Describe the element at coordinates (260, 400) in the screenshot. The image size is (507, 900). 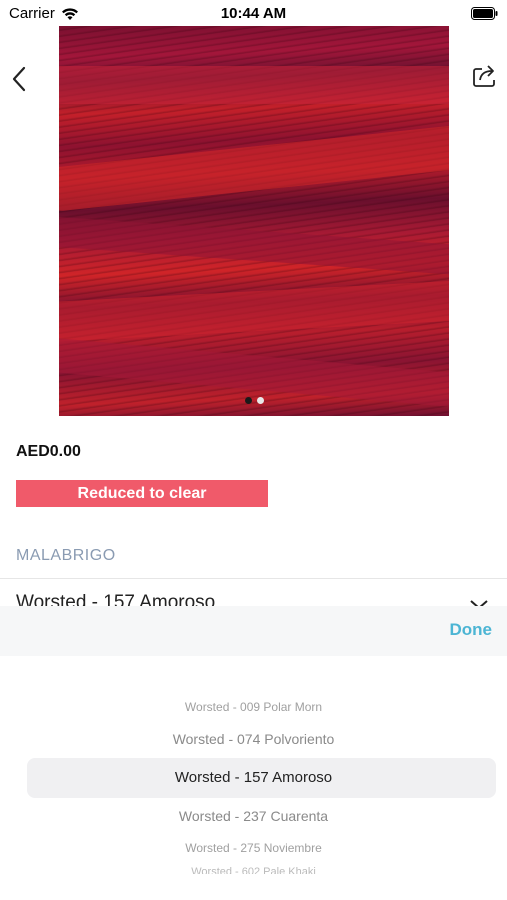
I see `page-dot` at that location.